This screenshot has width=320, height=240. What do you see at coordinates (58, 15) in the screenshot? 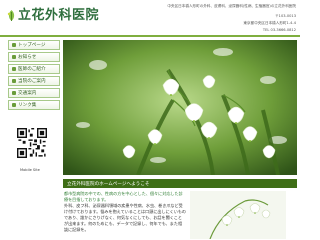
I see `site-title: 立花外科医院` at bounding box center [58, 15].